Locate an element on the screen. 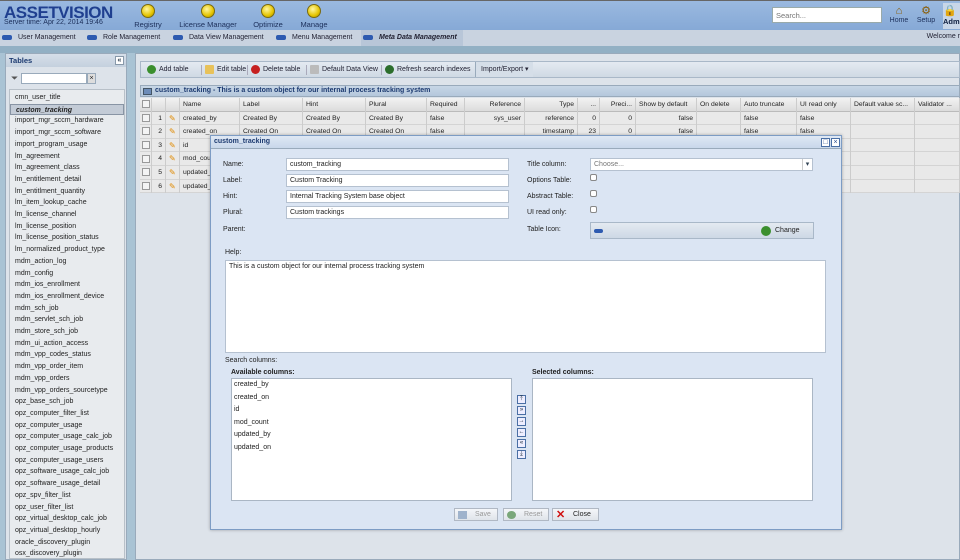  table-list-item: mdm_ios_enrollment_device is located at coordinates (67, 297).